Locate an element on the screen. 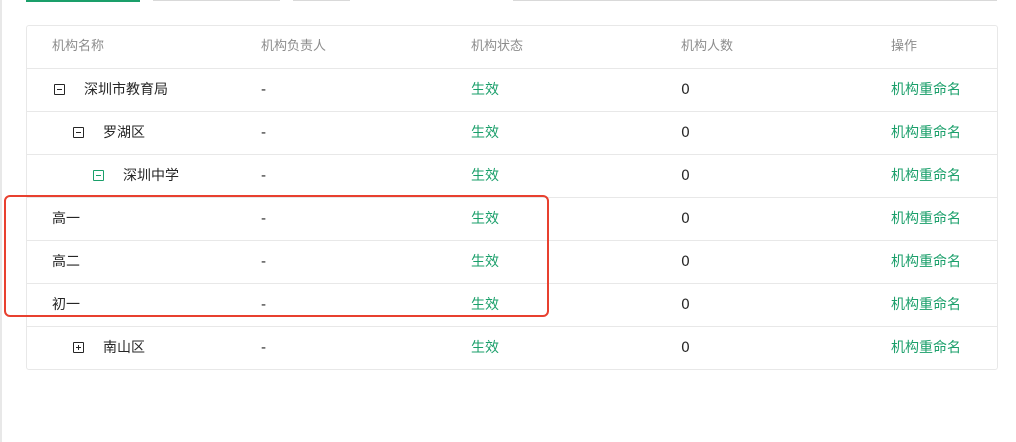  tab-active-indicator is located at coordinates (83, 1).